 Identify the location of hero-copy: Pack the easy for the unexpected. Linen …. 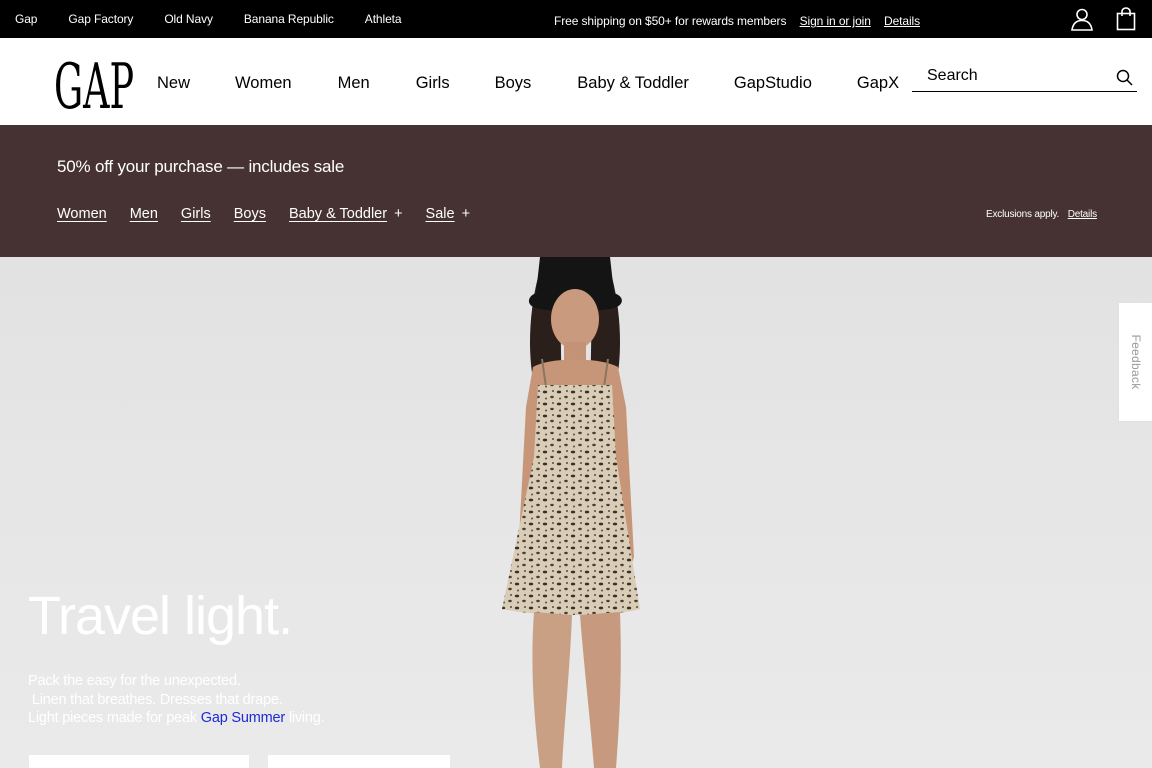
(176, 700).